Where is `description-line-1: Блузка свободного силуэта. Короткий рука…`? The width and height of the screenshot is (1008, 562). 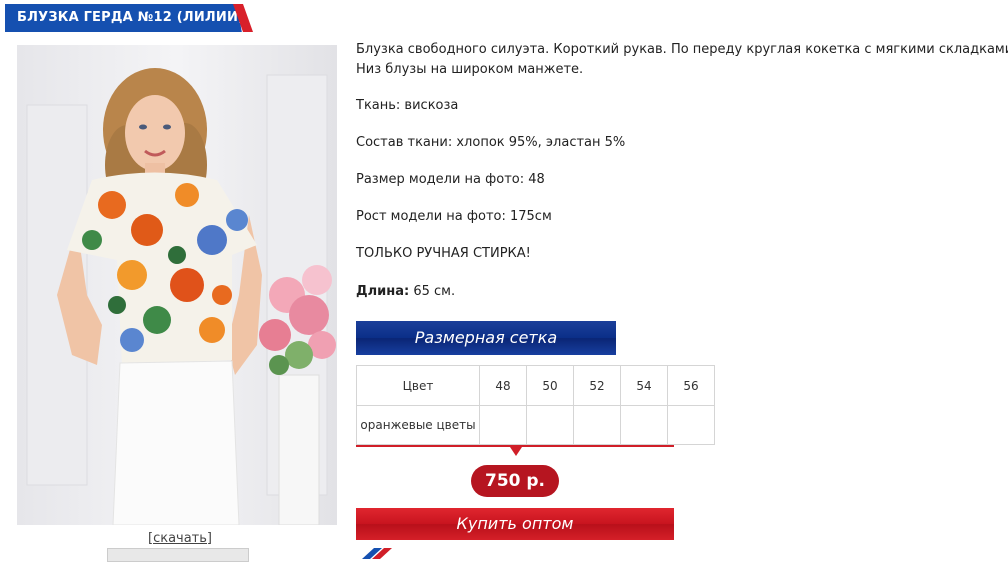
description-line-1: Блузка свободного силуэта. Короткий рука… is located at coordinates (682, 49).